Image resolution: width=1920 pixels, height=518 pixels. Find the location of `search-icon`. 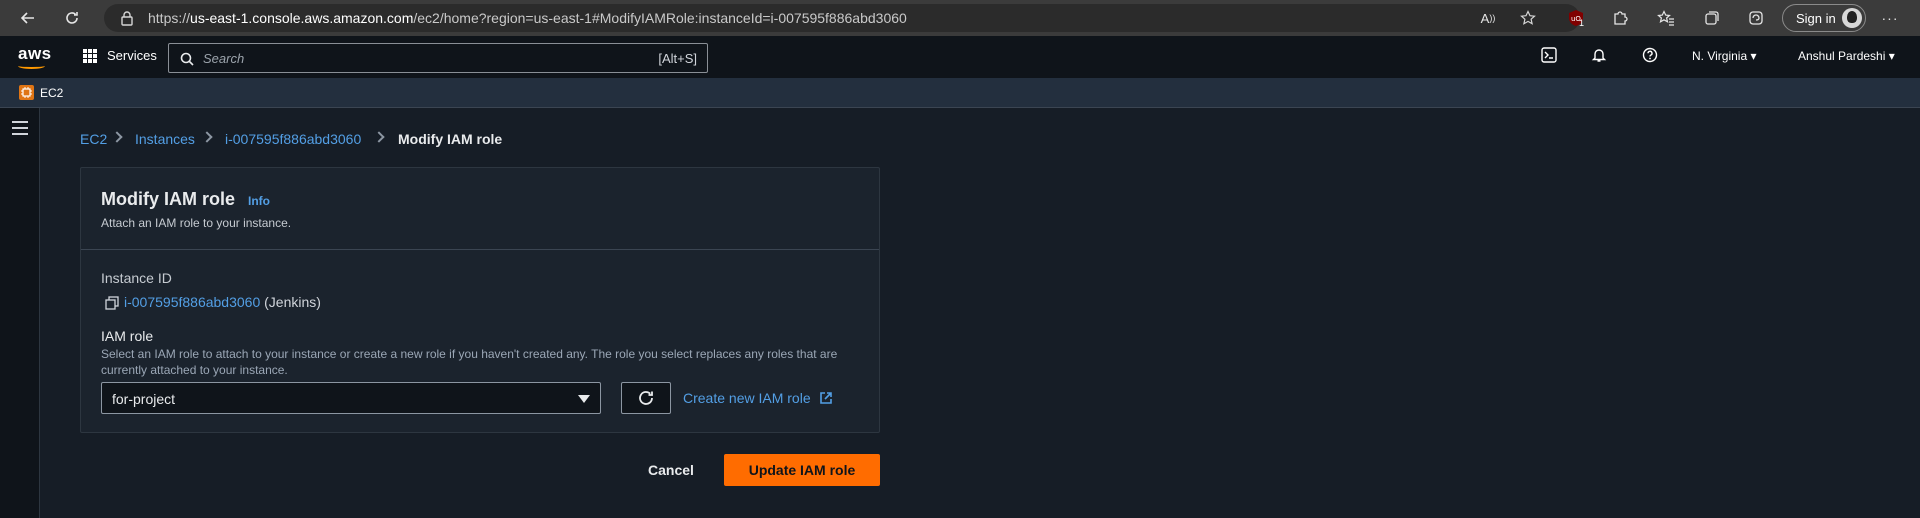

search-icon is located at coordinates (187, 59).